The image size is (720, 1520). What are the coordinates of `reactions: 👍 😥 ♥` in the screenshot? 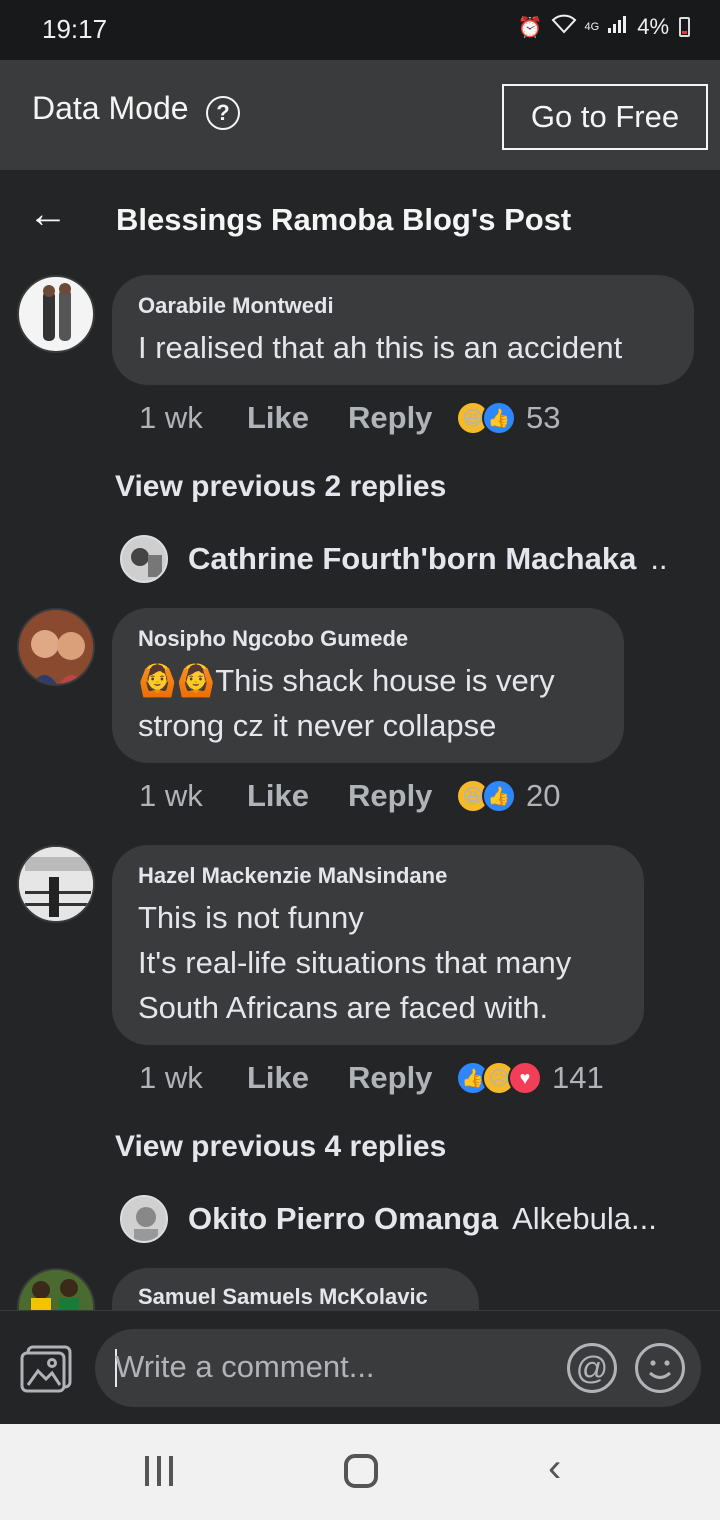 It's located at (499, 1078).